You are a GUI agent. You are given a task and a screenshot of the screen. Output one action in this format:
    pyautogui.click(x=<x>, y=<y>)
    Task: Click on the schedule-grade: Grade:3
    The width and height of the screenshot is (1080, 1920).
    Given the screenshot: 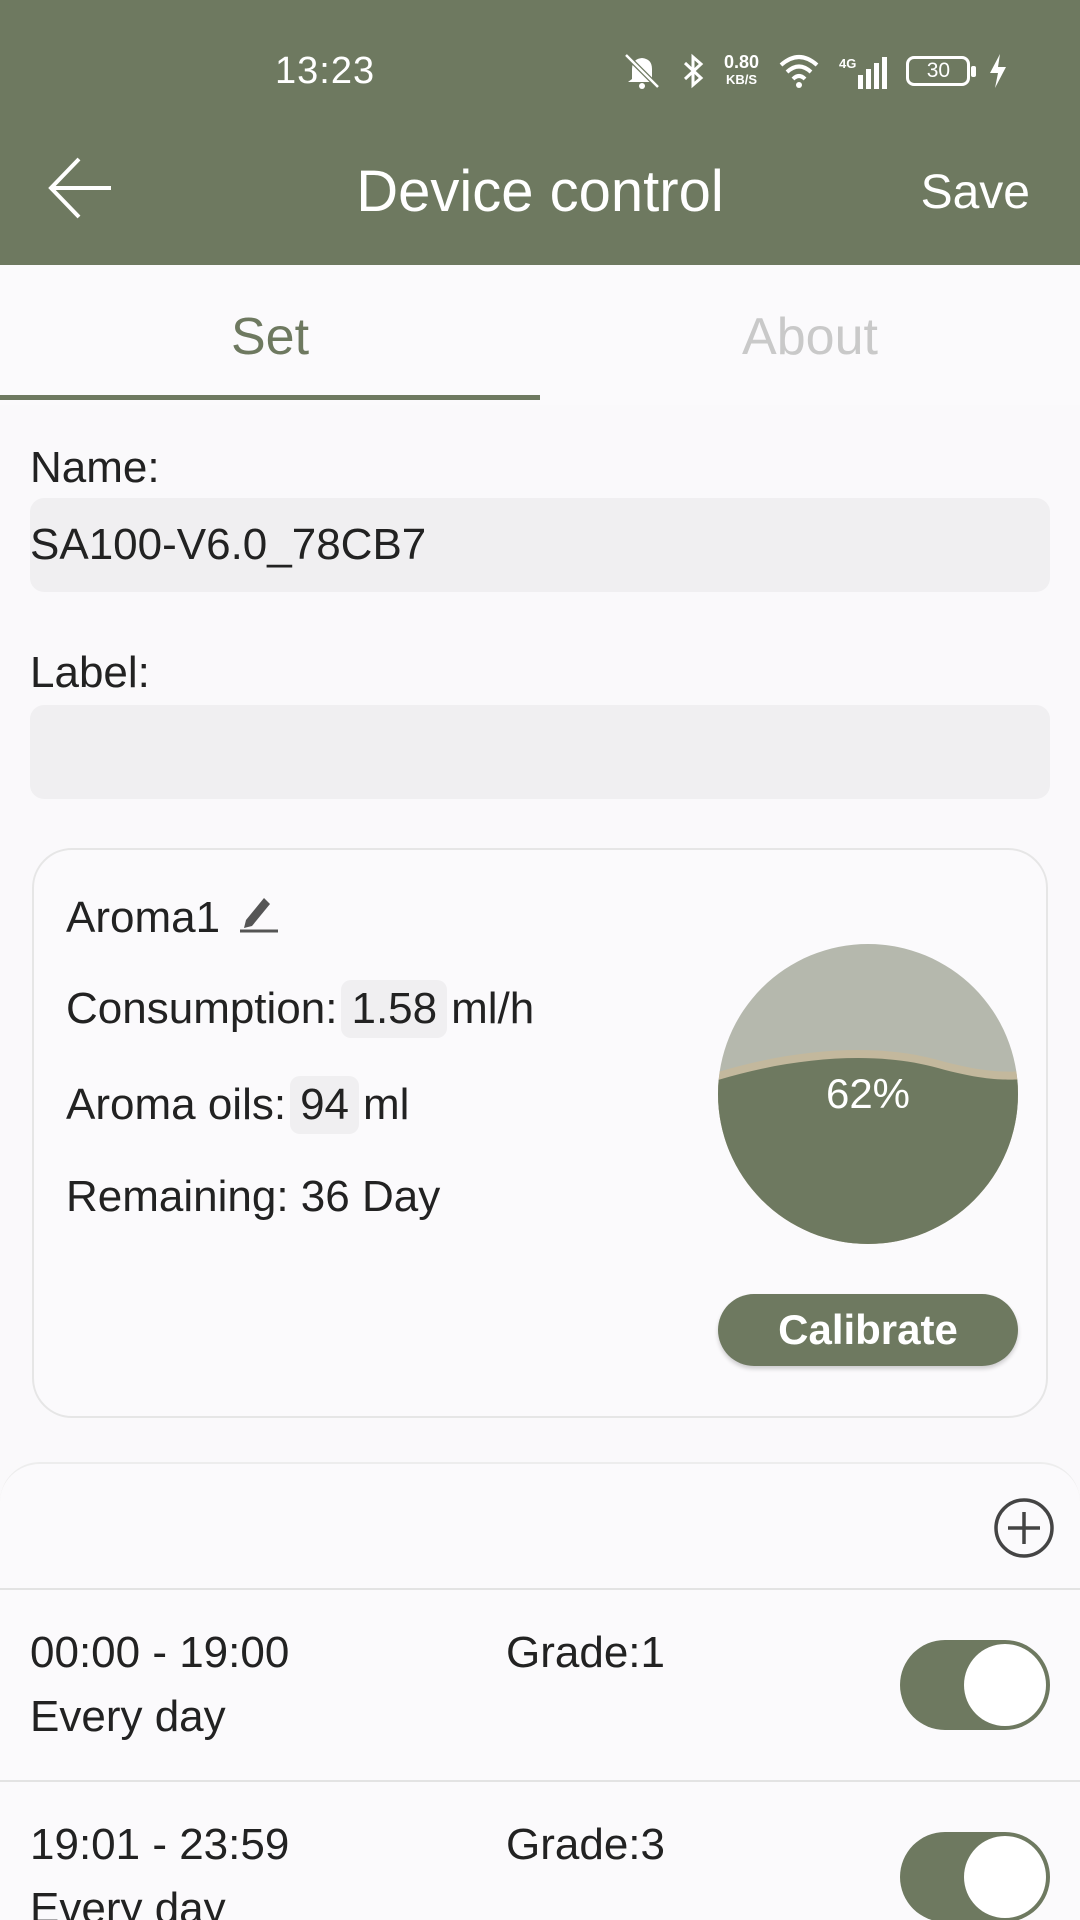 What is the action you would take?
    pyautogui.click(x=585, y=1844)
    